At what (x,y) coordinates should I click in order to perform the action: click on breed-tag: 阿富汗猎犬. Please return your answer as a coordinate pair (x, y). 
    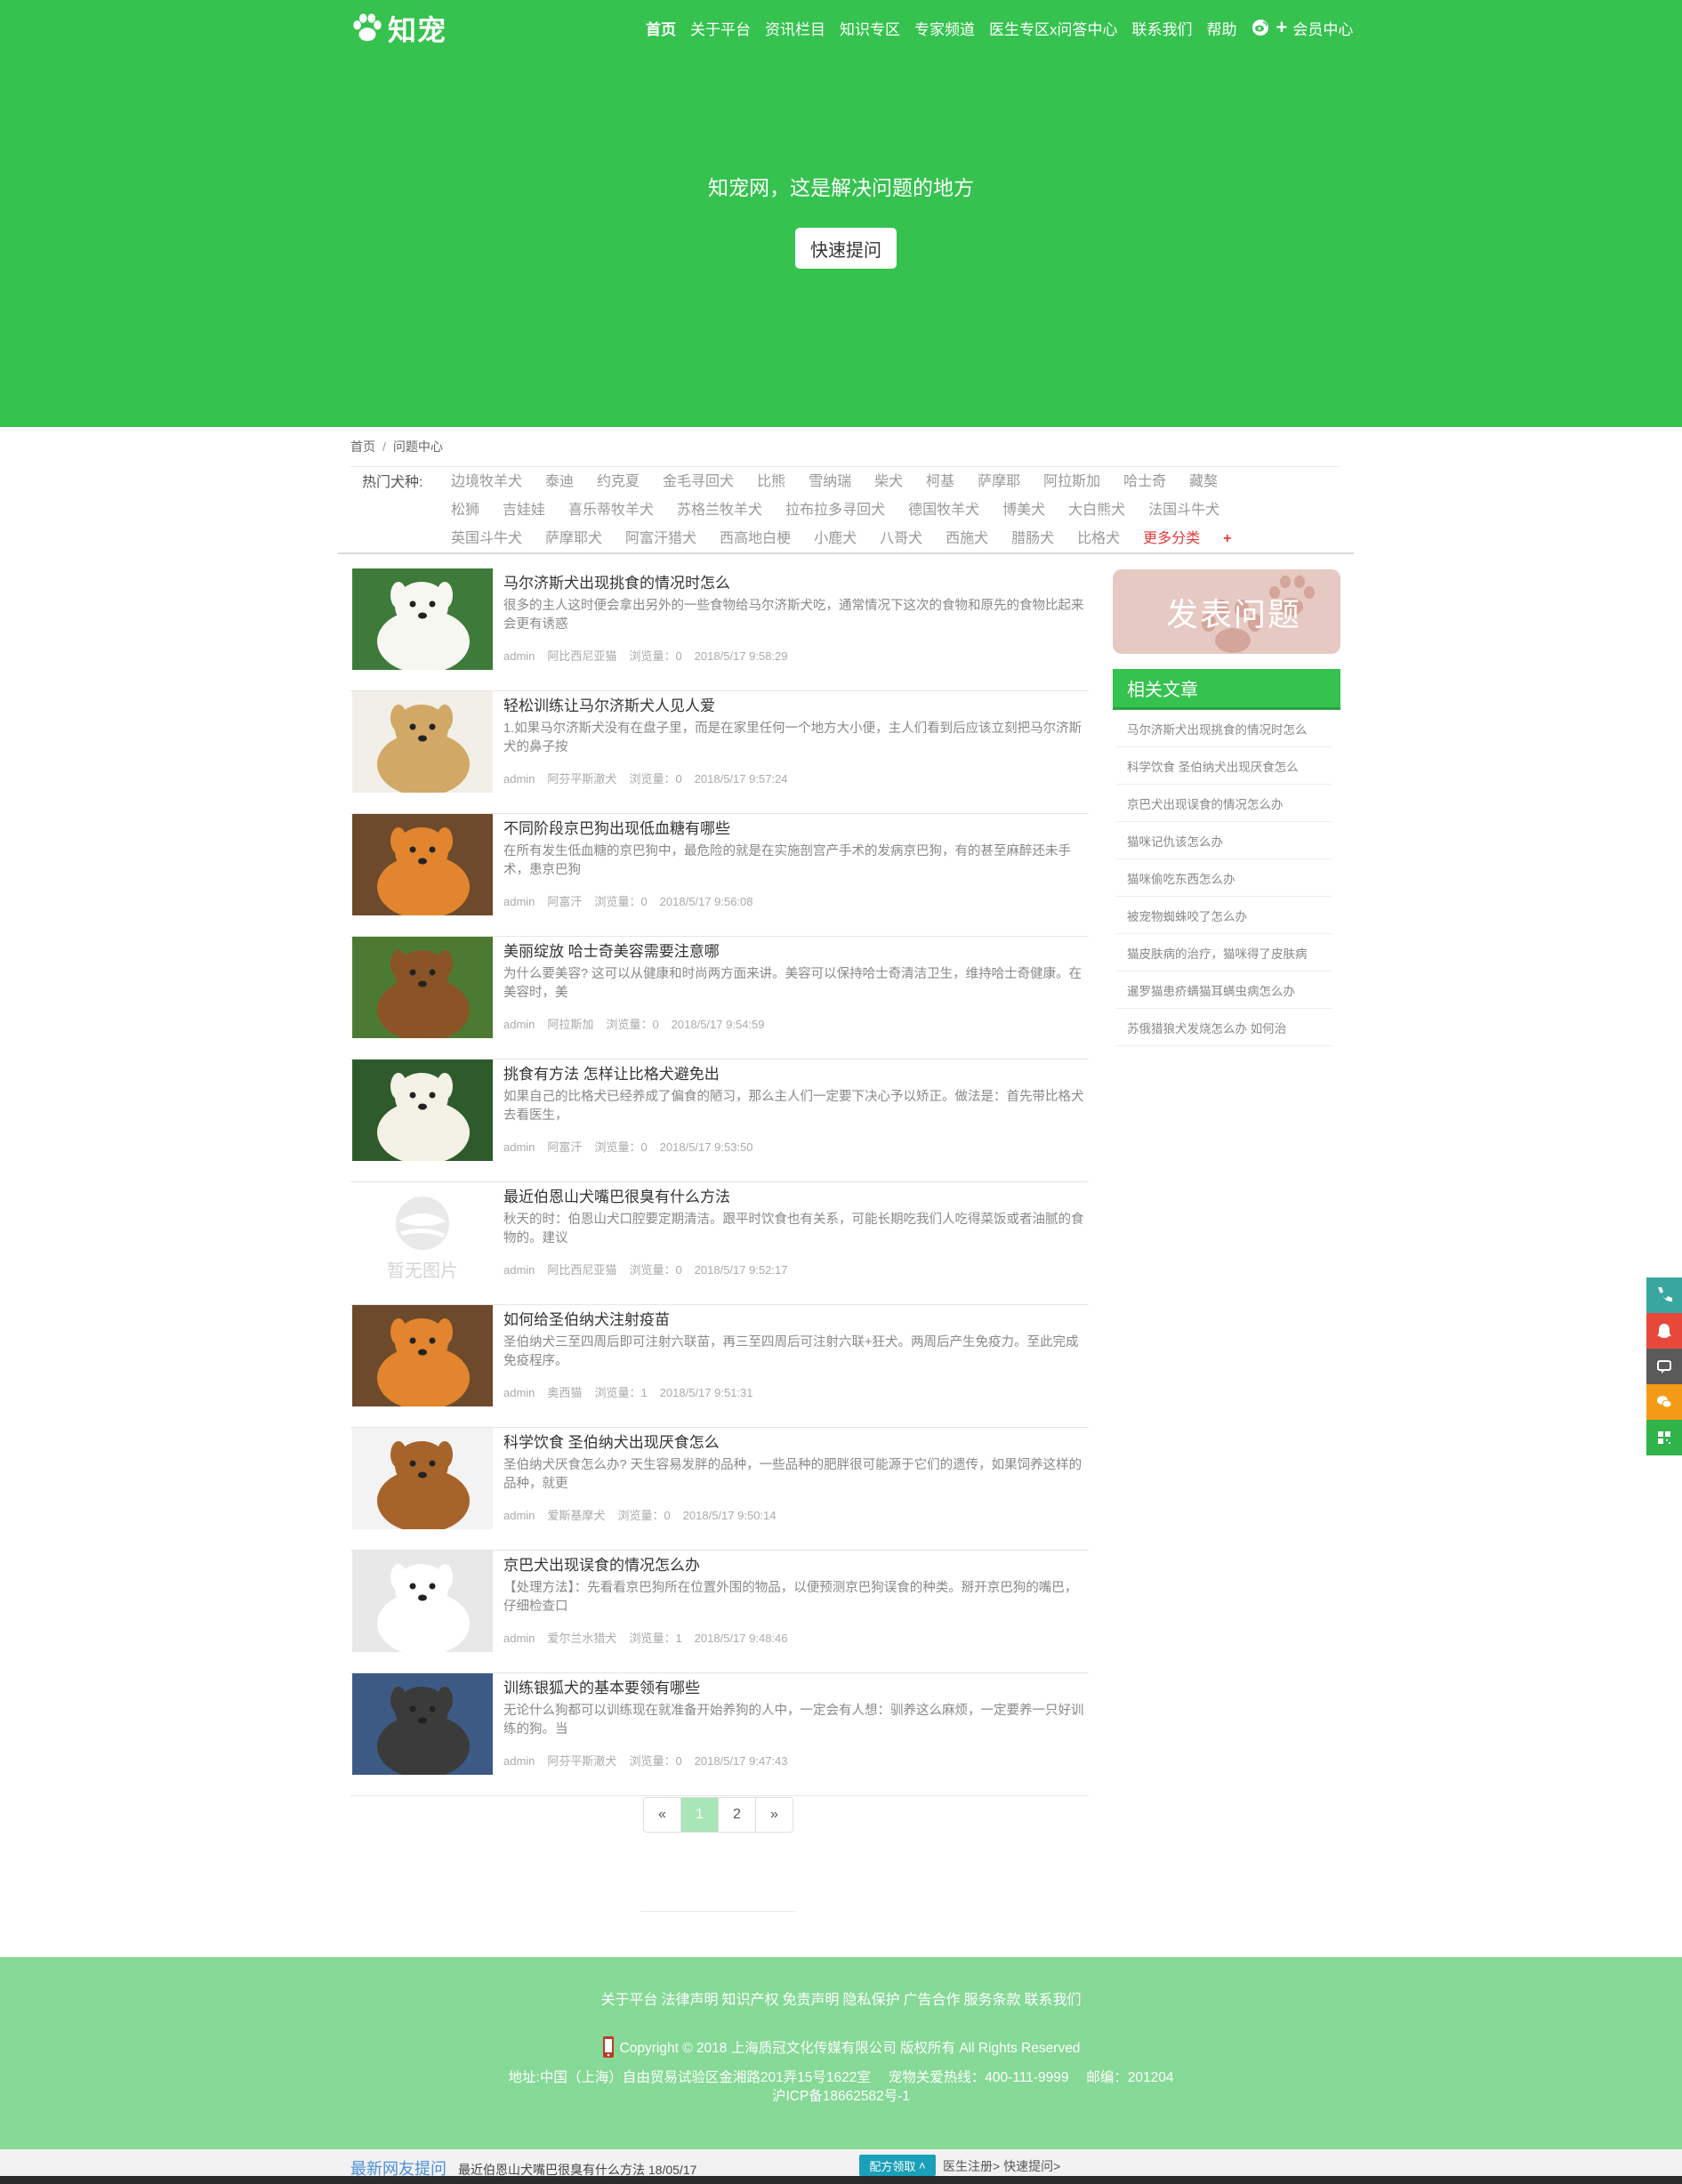
    Looking at the image, I should click on (660, 539).